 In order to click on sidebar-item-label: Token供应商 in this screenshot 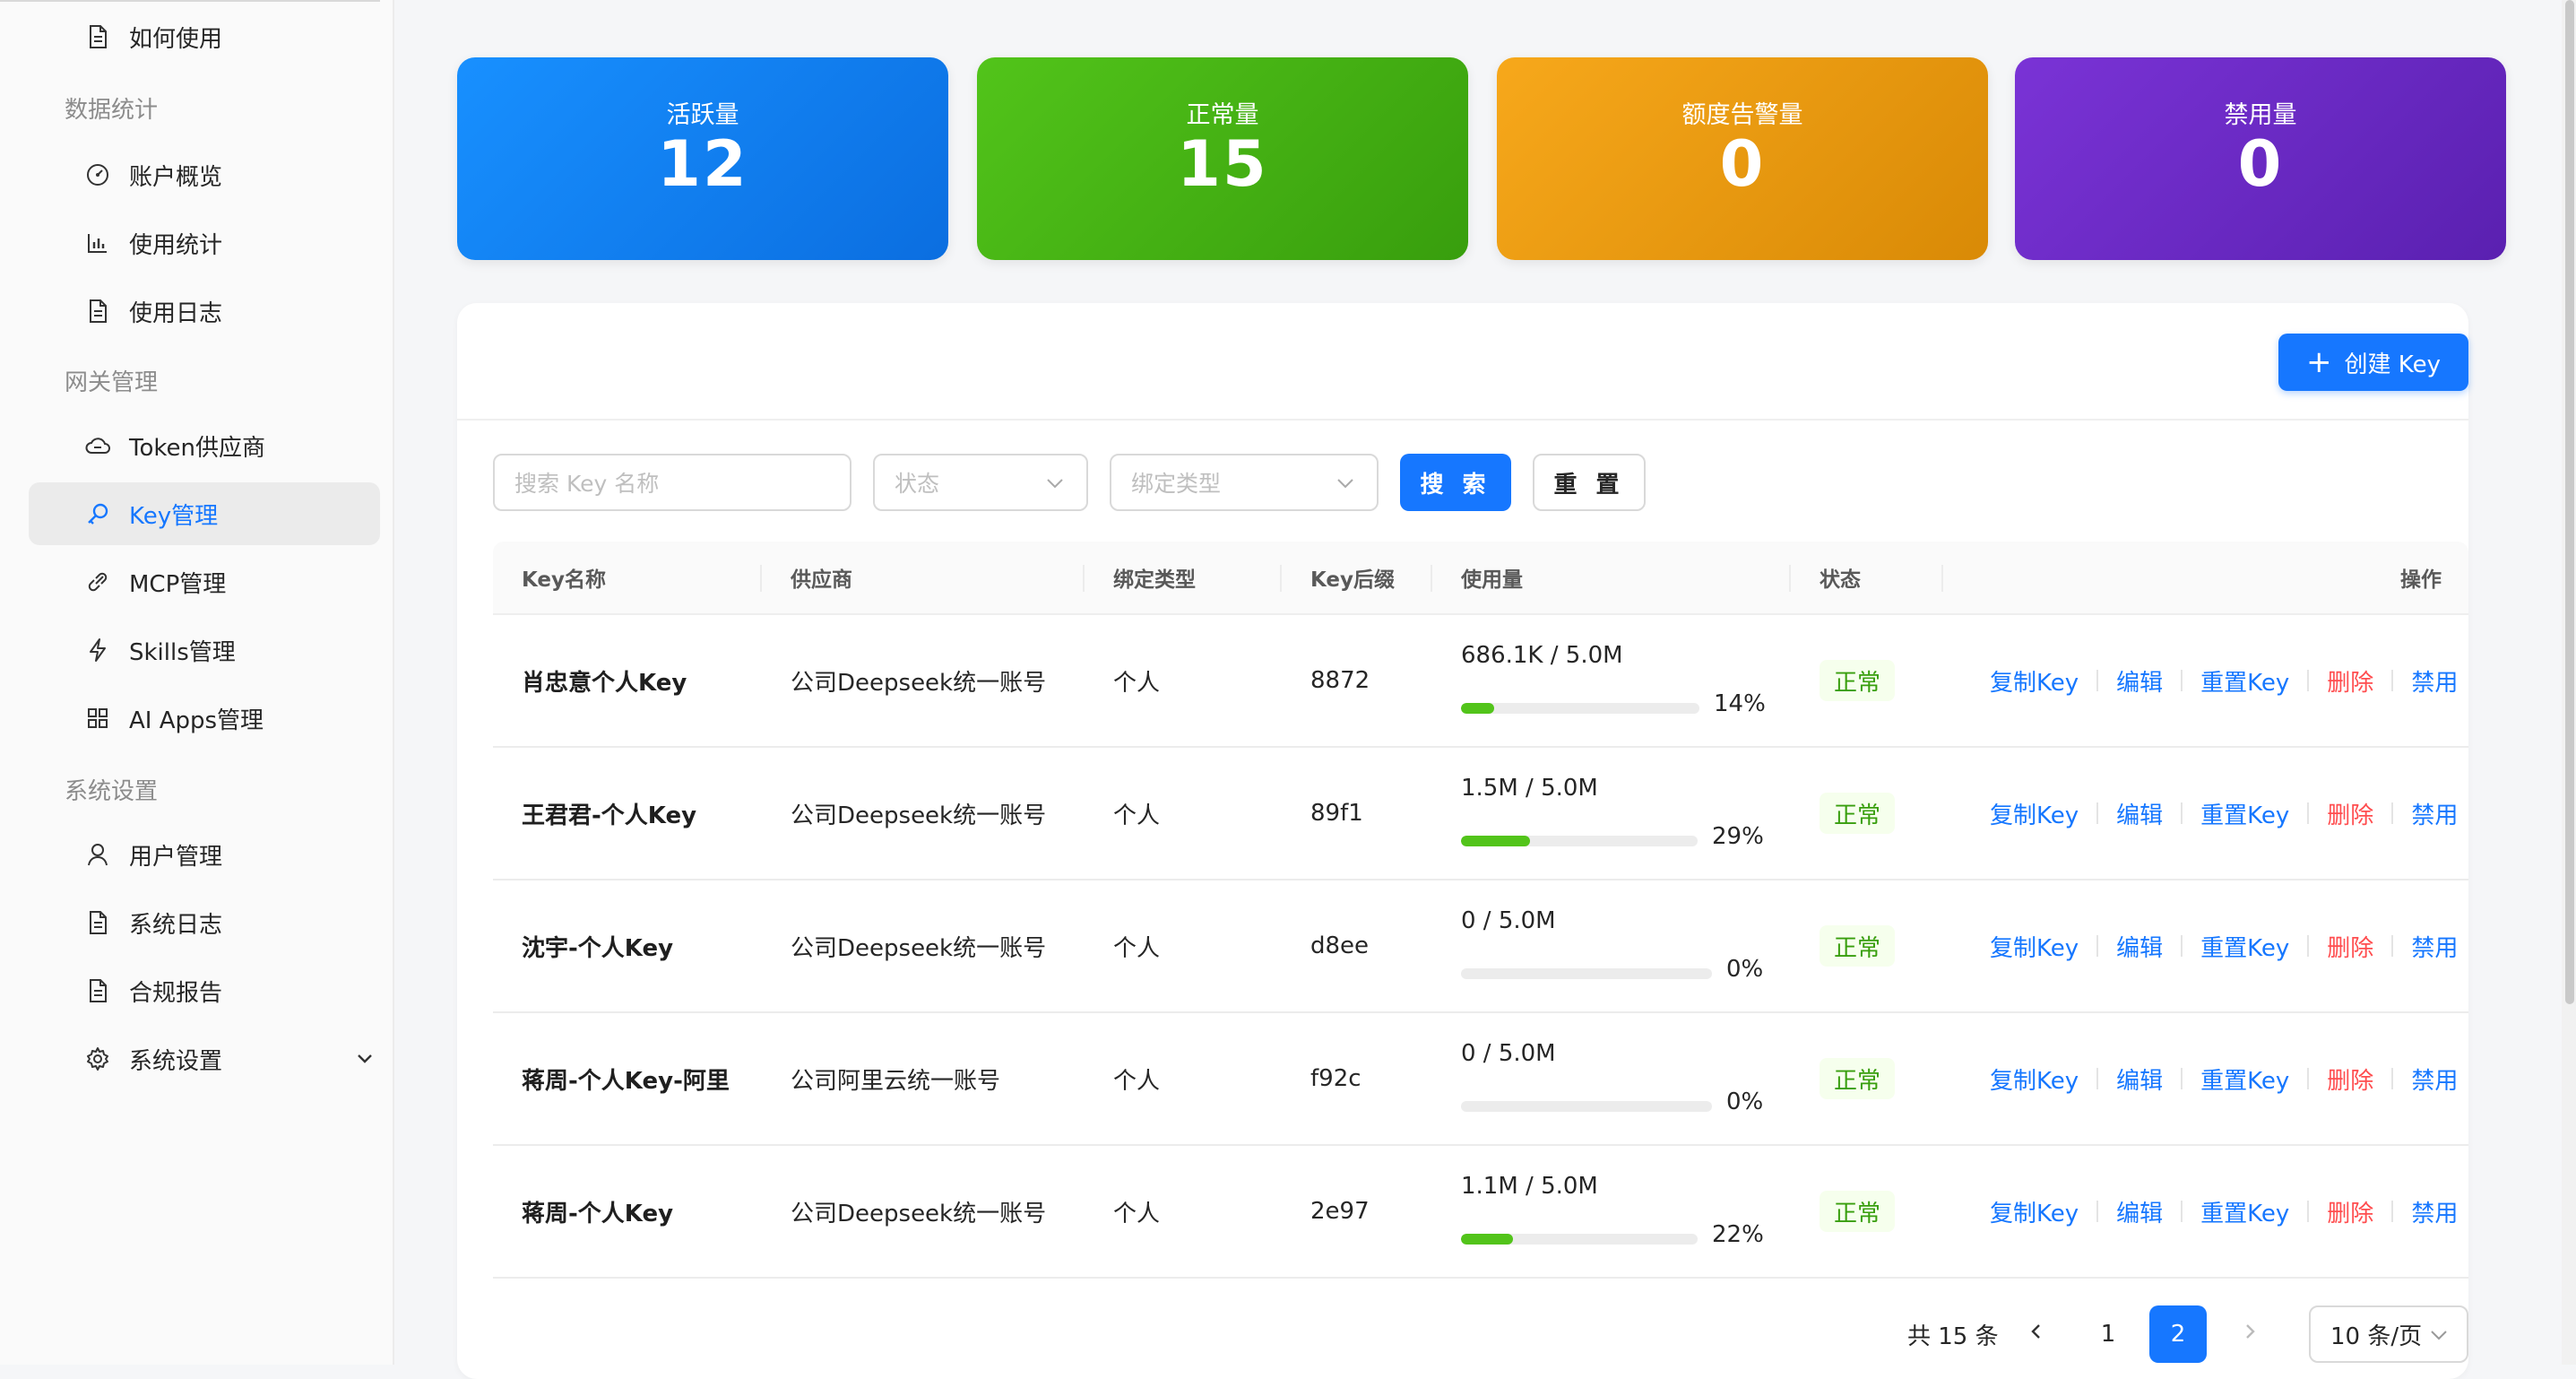, I will do `click(197, 448)`.